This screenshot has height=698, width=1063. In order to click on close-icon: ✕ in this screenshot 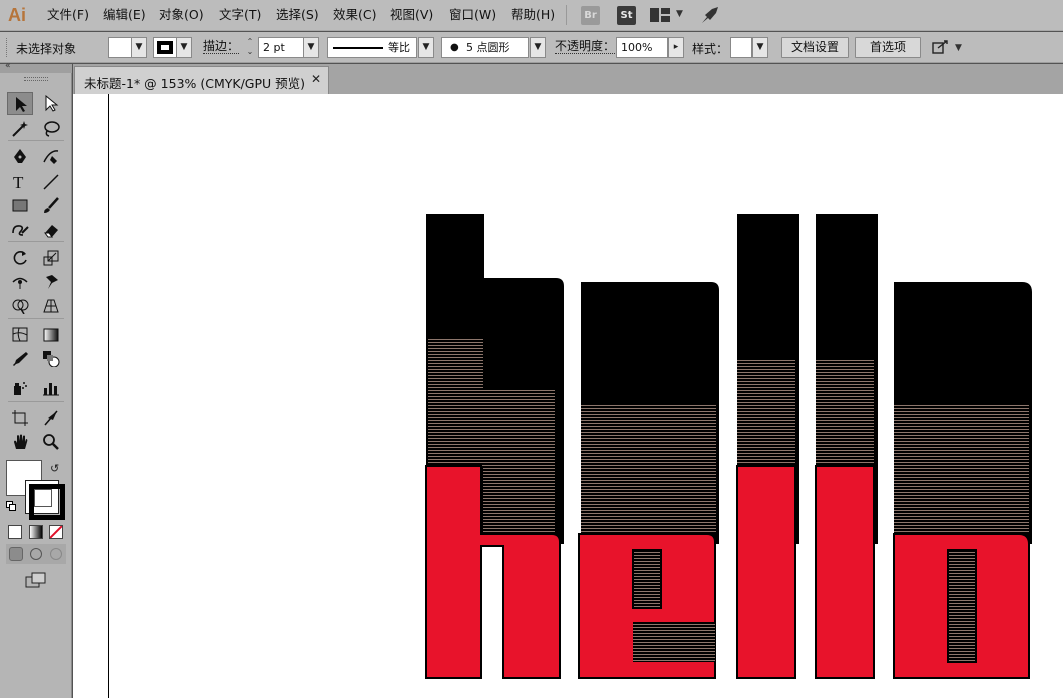, I will do `click(316, 79)`.